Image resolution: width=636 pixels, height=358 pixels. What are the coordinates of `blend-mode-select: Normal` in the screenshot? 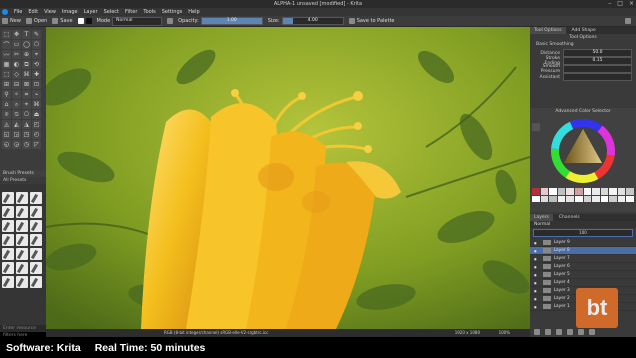 It's located at (137, 21).